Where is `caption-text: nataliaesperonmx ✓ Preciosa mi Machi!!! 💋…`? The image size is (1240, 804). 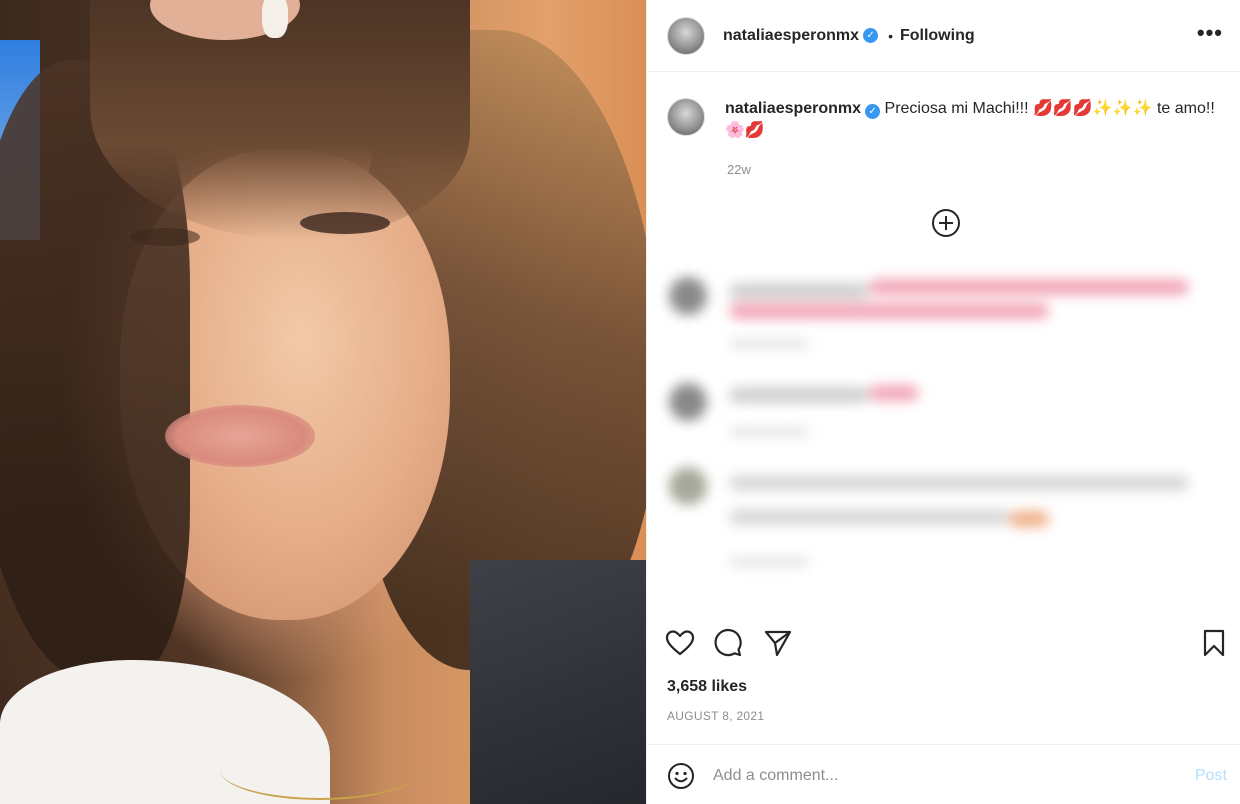 caption-text: nataliaesperonmx ✓ Preciosa mi Machi!!! 💋… is located at coordinates (975, 120).